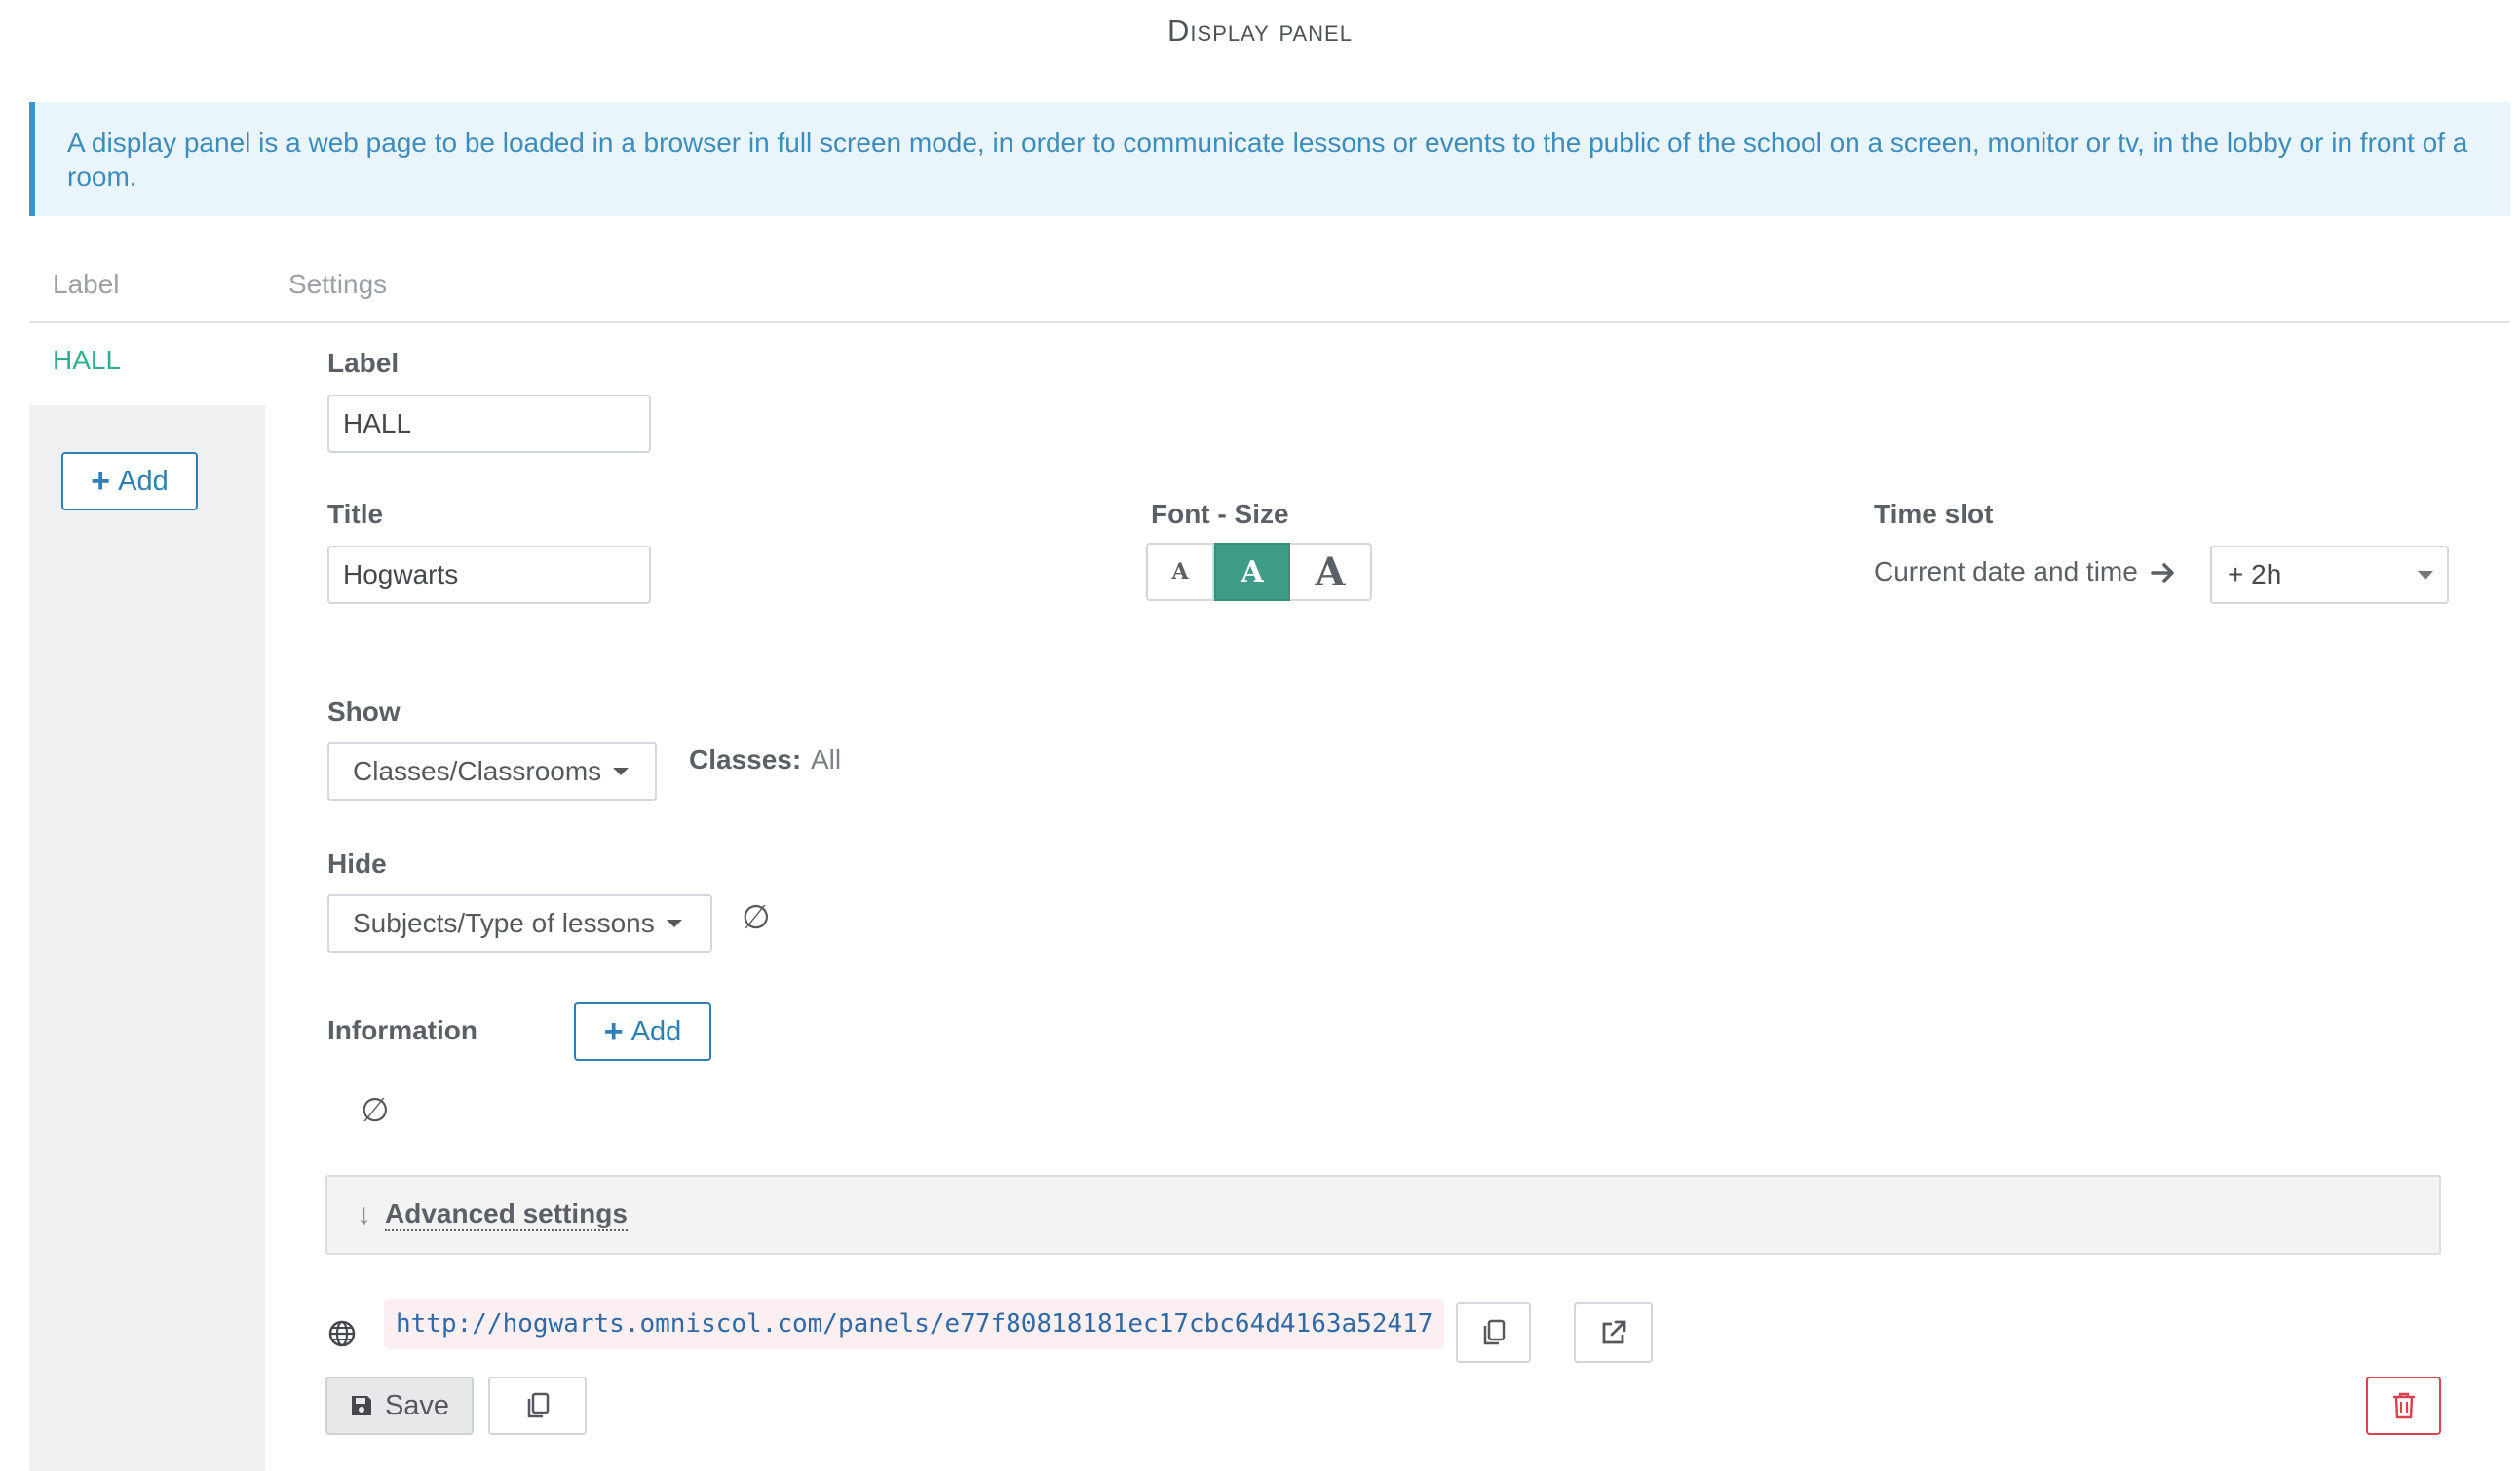  I want to click on advanced-settings-label: Advanced settings, so click(506, 1214).